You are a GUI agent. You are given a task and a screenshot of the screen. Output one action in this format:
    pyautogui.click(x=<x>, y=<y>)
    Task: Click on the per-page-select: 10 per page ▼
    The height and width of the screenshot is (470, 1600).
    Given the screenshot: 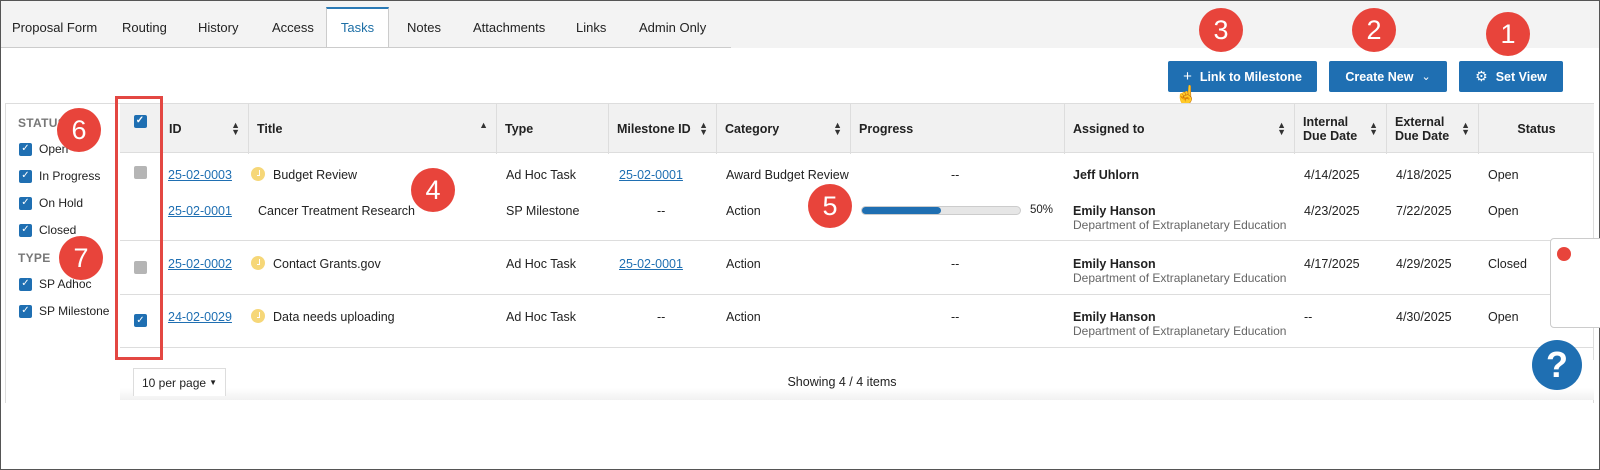 What is the action you would take?
    pyautogui.click(x=179, y=382)
    